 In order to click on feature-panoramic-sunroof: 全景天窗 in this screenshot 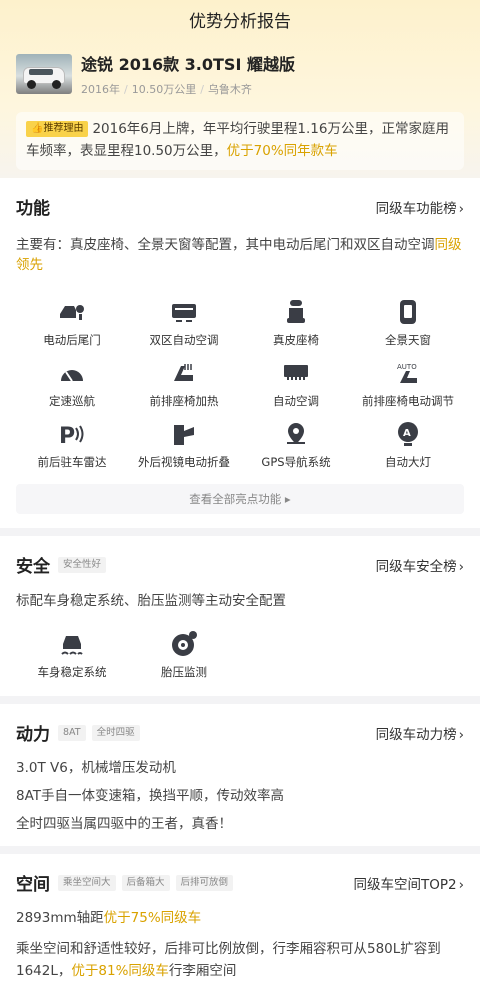, I will do `click(408, 322)`.